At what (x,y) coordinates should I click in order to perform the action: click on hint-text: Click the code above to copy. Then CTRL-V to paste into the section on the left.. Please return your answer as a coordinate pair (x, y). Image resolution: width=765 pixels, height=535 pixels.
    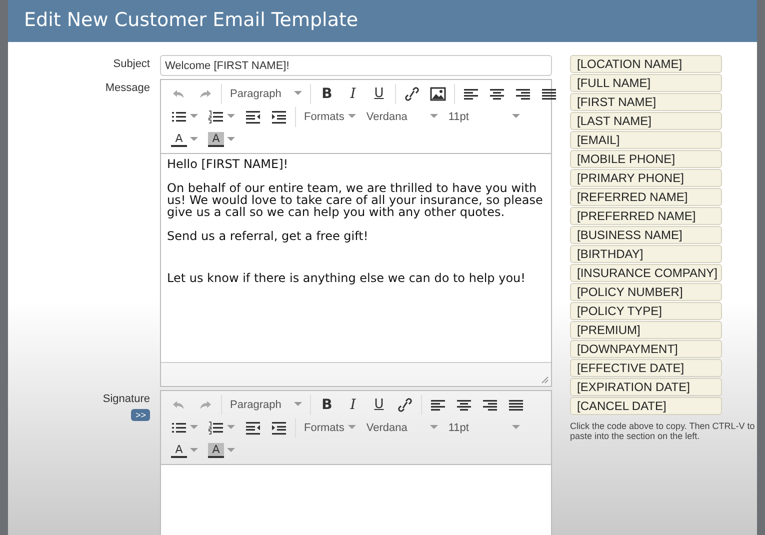
    Looking at the image, I should click on (663, 431).